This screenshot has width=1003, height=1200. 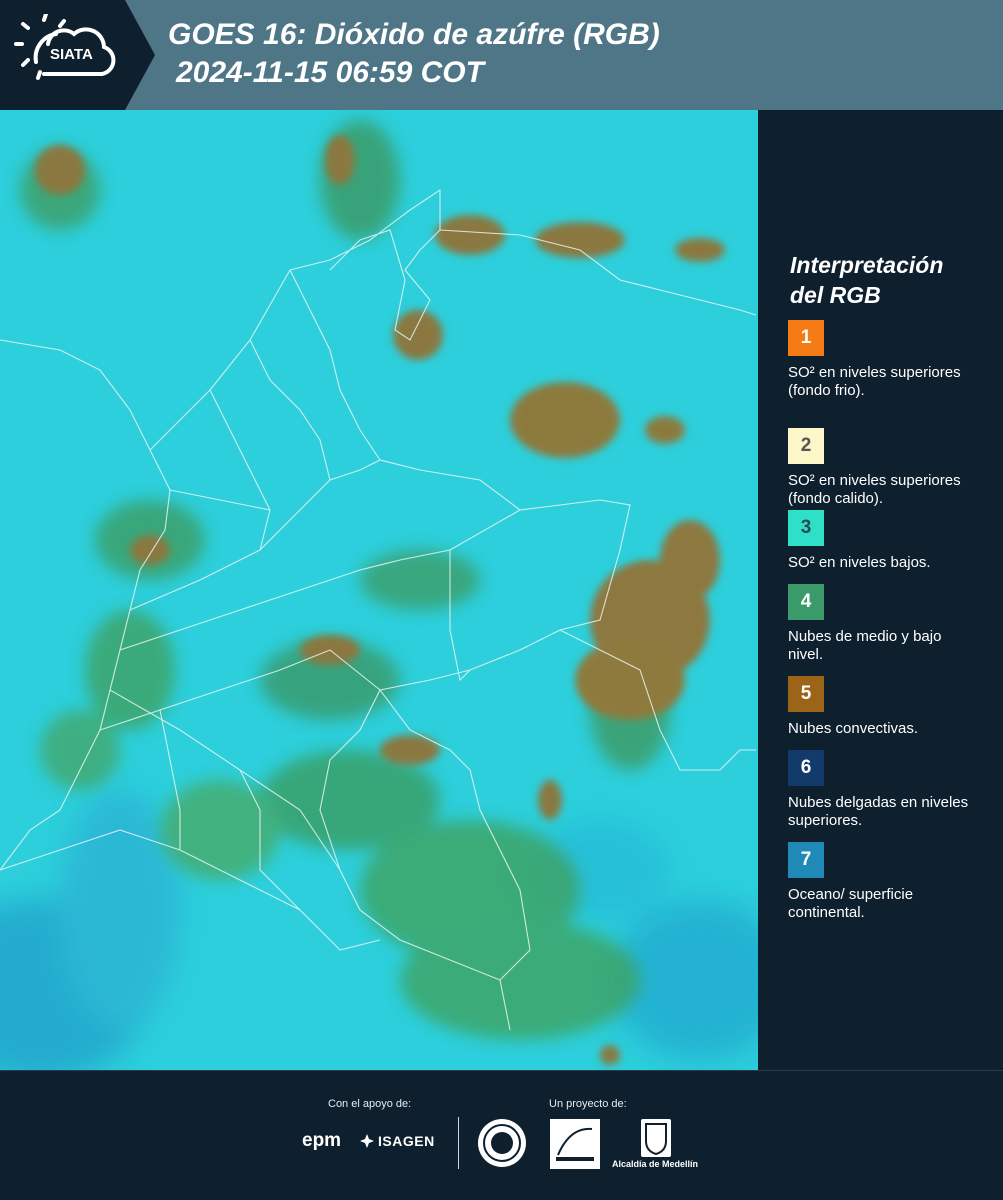 I want to click on isagen-text: ISAGEN, so click(x=406, y=1141).